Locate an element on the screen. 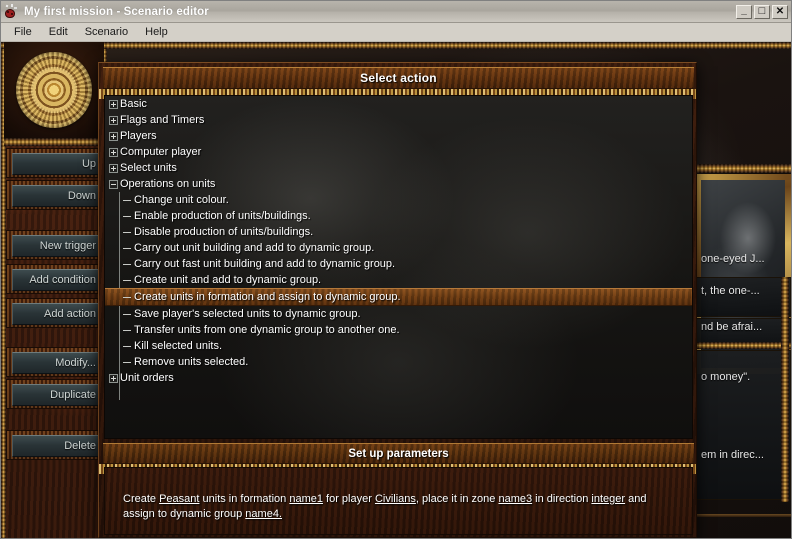  tree-row: Enable production of units/buildings. is located at coordinates (398, 216).